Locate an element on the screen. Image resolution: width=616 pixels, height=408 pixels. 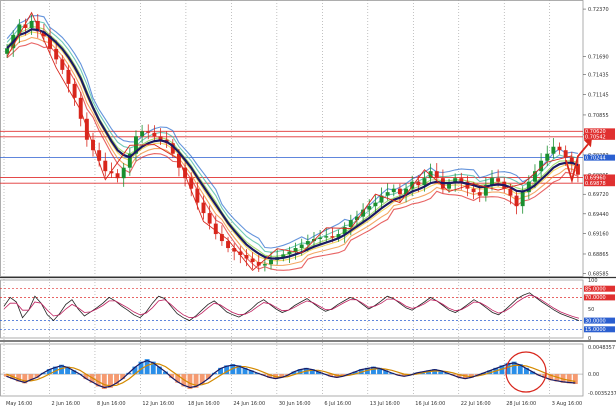
time-tick-label: 6 Jul 16:00 is located at coordinates (337, 404).